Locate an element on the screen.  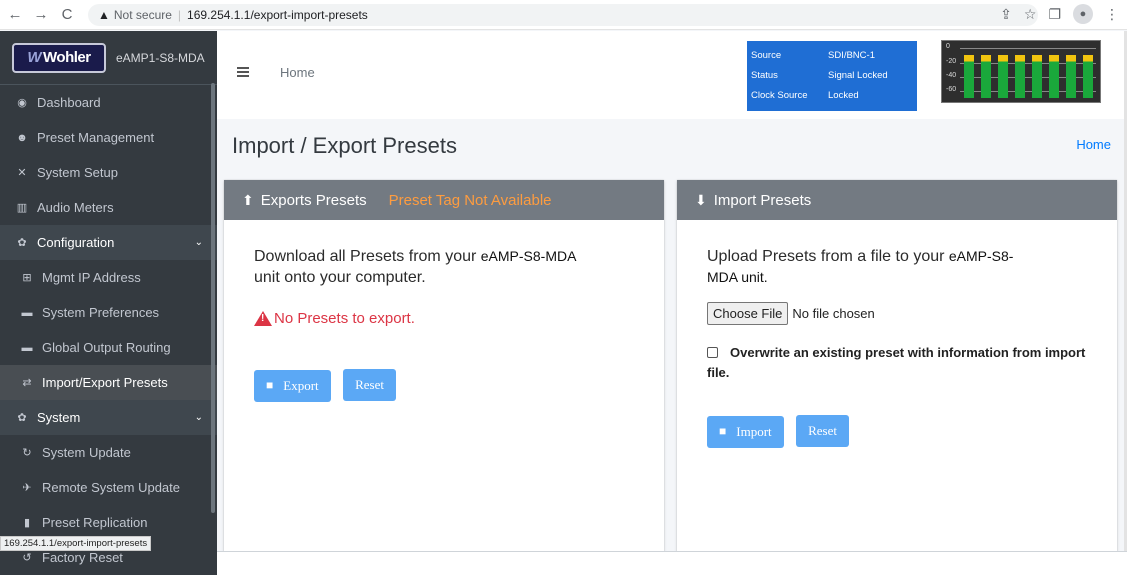
sidebar-item-system-update: ↻ System Update is located at coordinates (108, 452).